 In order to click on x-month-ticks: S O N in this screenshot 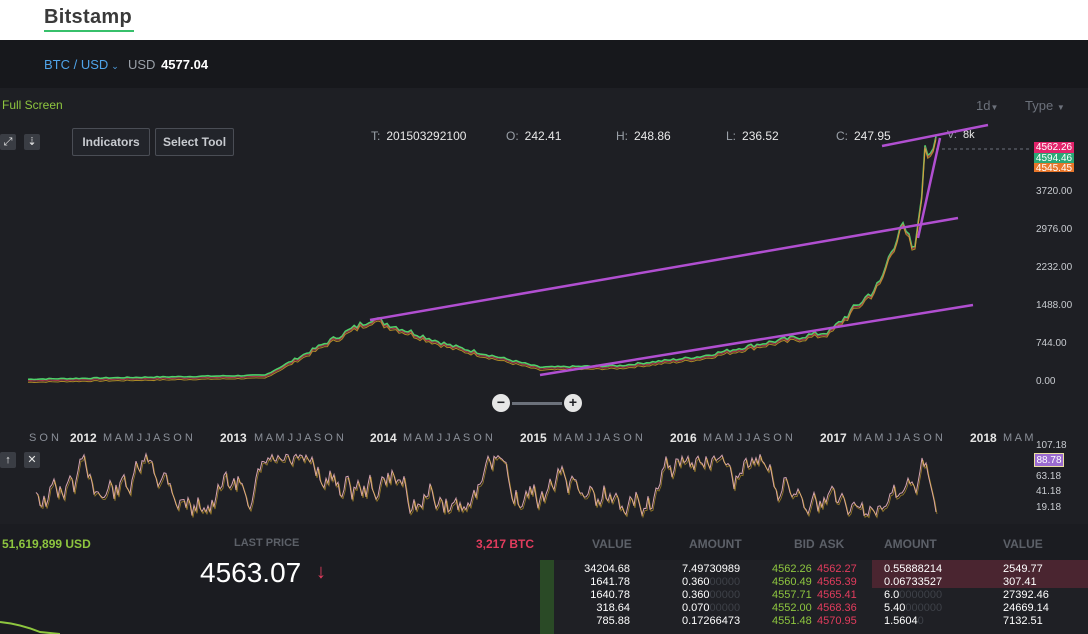, I will do `click(44, 438)`.